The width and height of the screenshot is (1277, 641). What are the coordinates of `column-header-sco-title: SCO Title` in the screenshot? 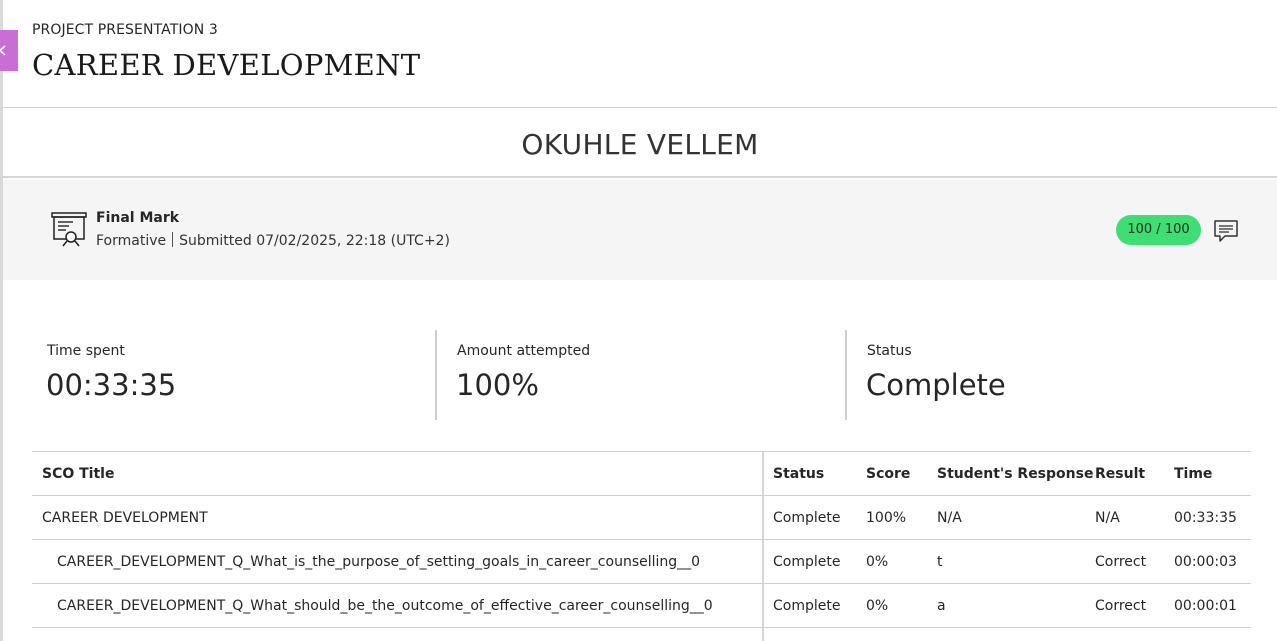 It's located at (78, 473).